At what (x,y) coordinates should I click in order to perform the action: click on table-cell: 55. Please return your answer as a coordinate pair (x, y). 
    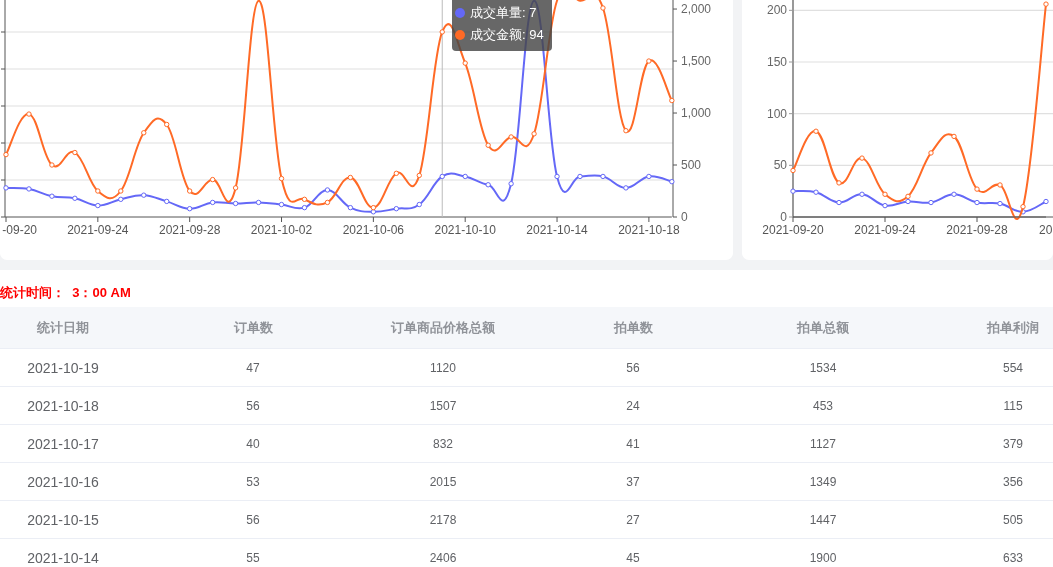
    Looking at the image, I should click on (253, 553).